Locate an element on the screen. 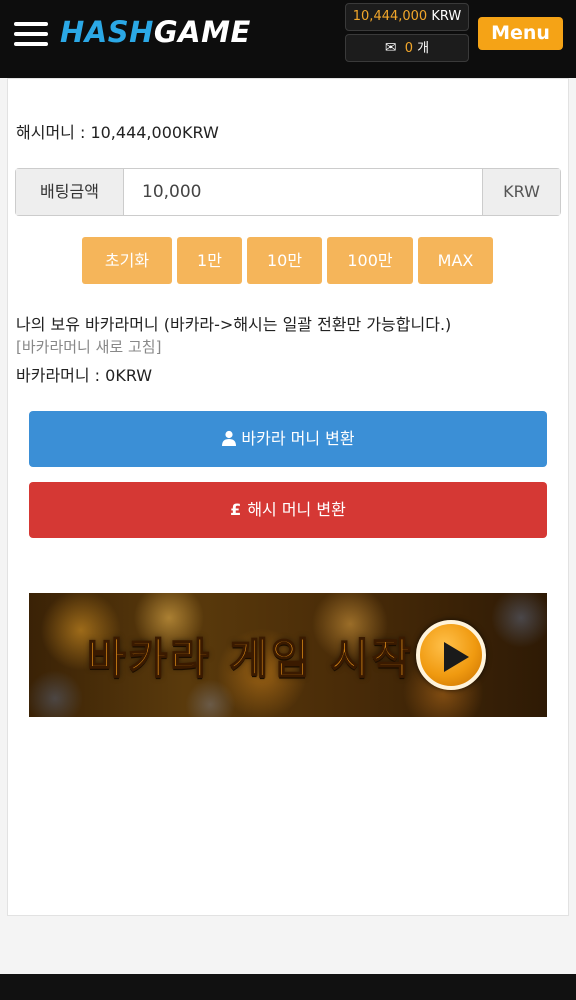 This screenshot has height=1000, width=576. footer-bar is located at coordinates (288, 987).